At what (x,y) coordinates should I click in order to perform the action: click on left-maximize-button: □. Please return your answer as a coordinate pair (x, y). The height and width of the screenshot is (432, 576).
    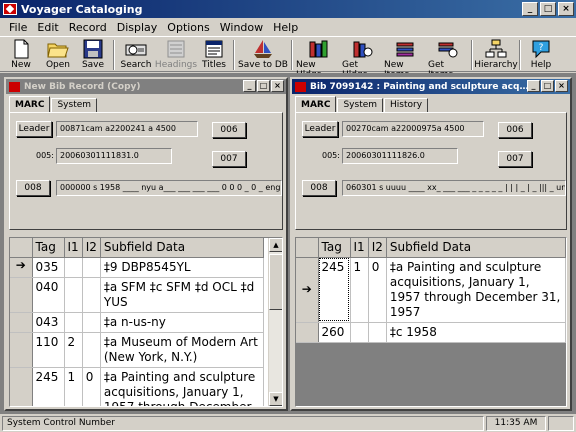
    Looking at the image, I should click on (263, 86).